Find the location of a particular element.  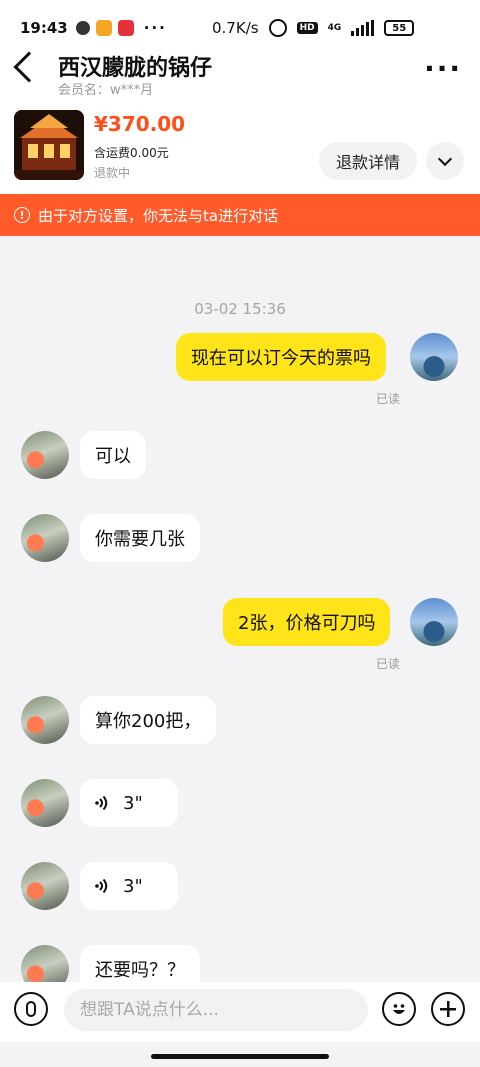

blocked-warning-banner: ! 由于对方设置，你无法与ta进行对话 is located at coordinates (240, 215).